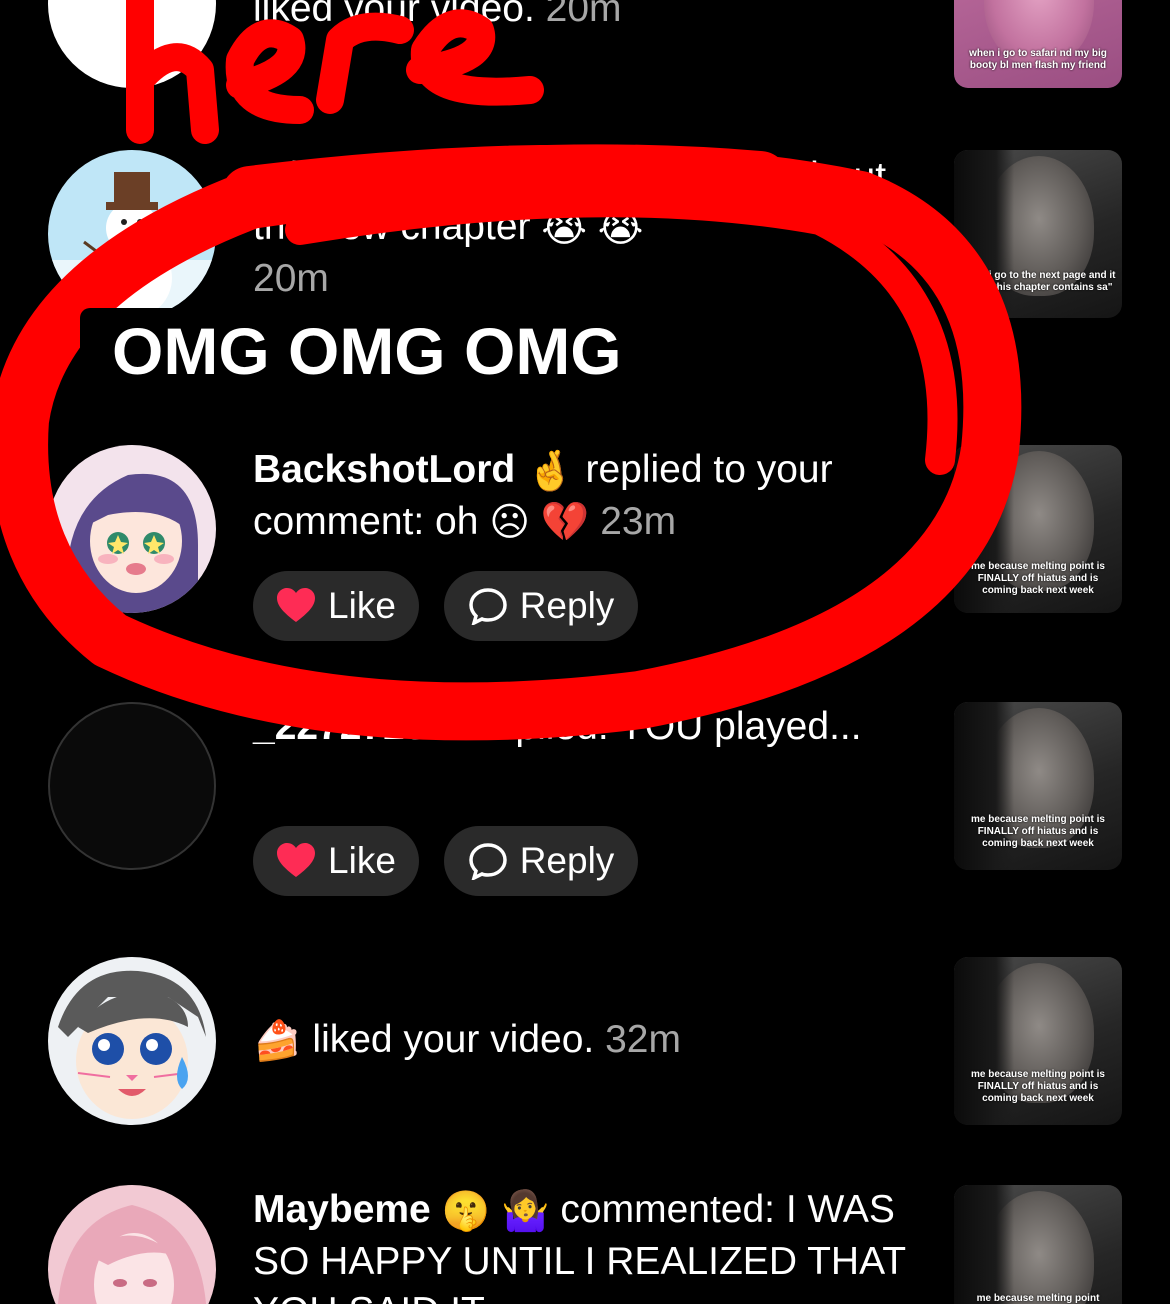  I want to click on timestamp: 32m, so click(643, 1039).